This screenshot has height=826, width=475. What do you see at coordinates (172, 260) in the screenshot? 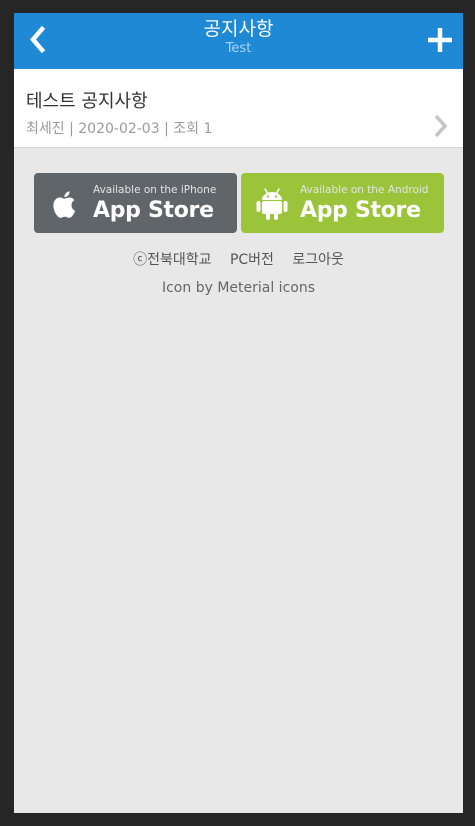
I see `footer-link-copyright: ⓒ전북대학교` at bounding box center [172, 260].